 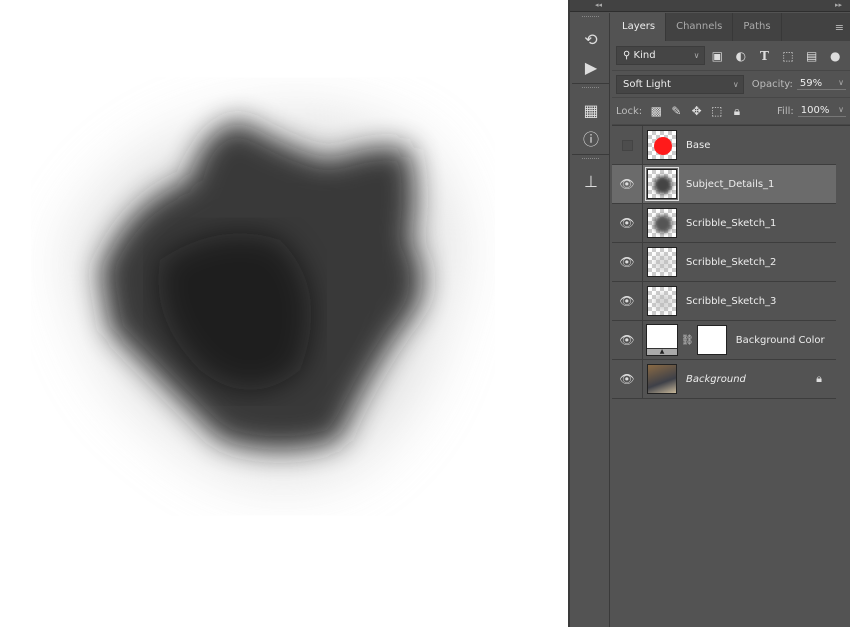 What do you see at coordinates (765, 56) in the screenshot?
I see `type-filter-icon: T` at bounding box center [765, 56].